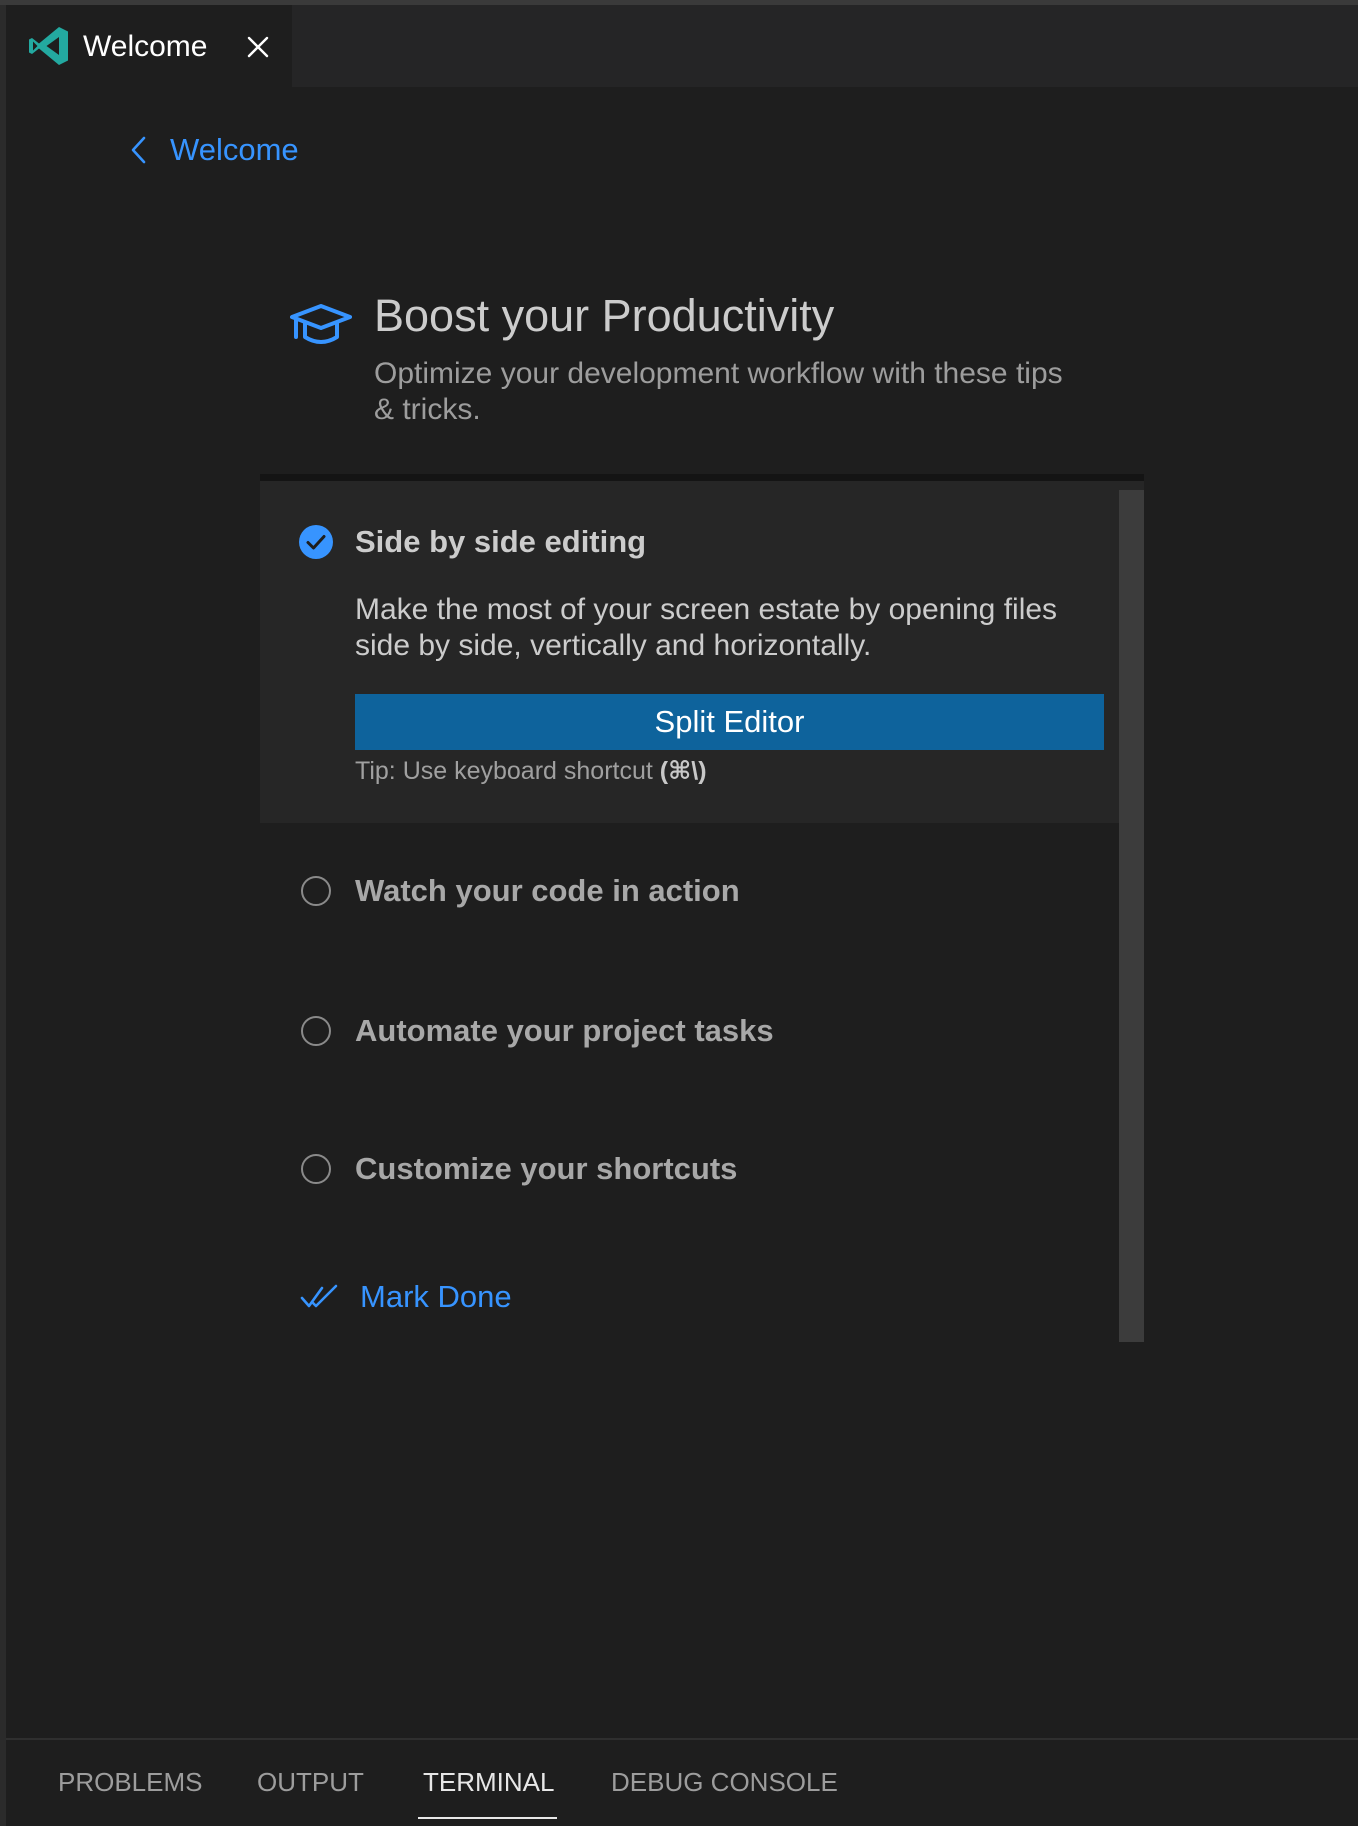  I want to click on panel-divider, so click(682, 1739).